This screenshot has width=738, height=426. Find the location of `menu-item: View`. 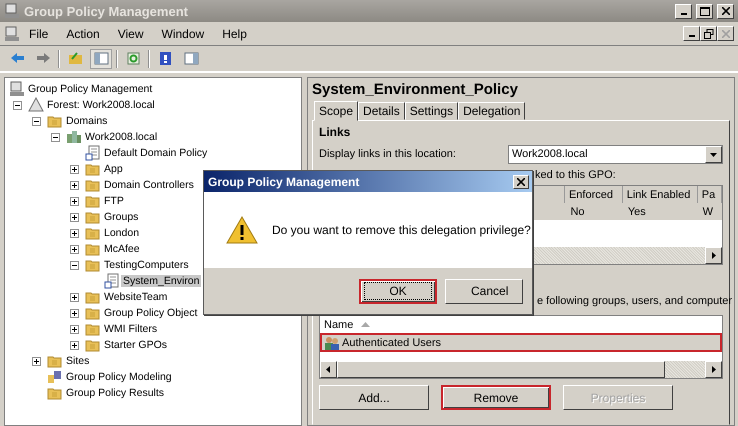

menu-item: View is located at coordinates (130, 33).